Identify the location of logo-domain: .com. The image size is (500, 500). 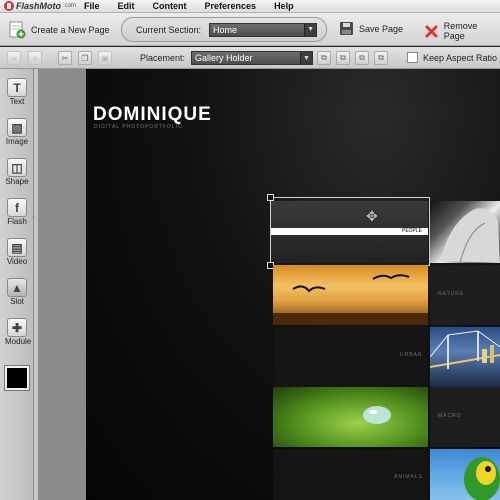
(70, 6).